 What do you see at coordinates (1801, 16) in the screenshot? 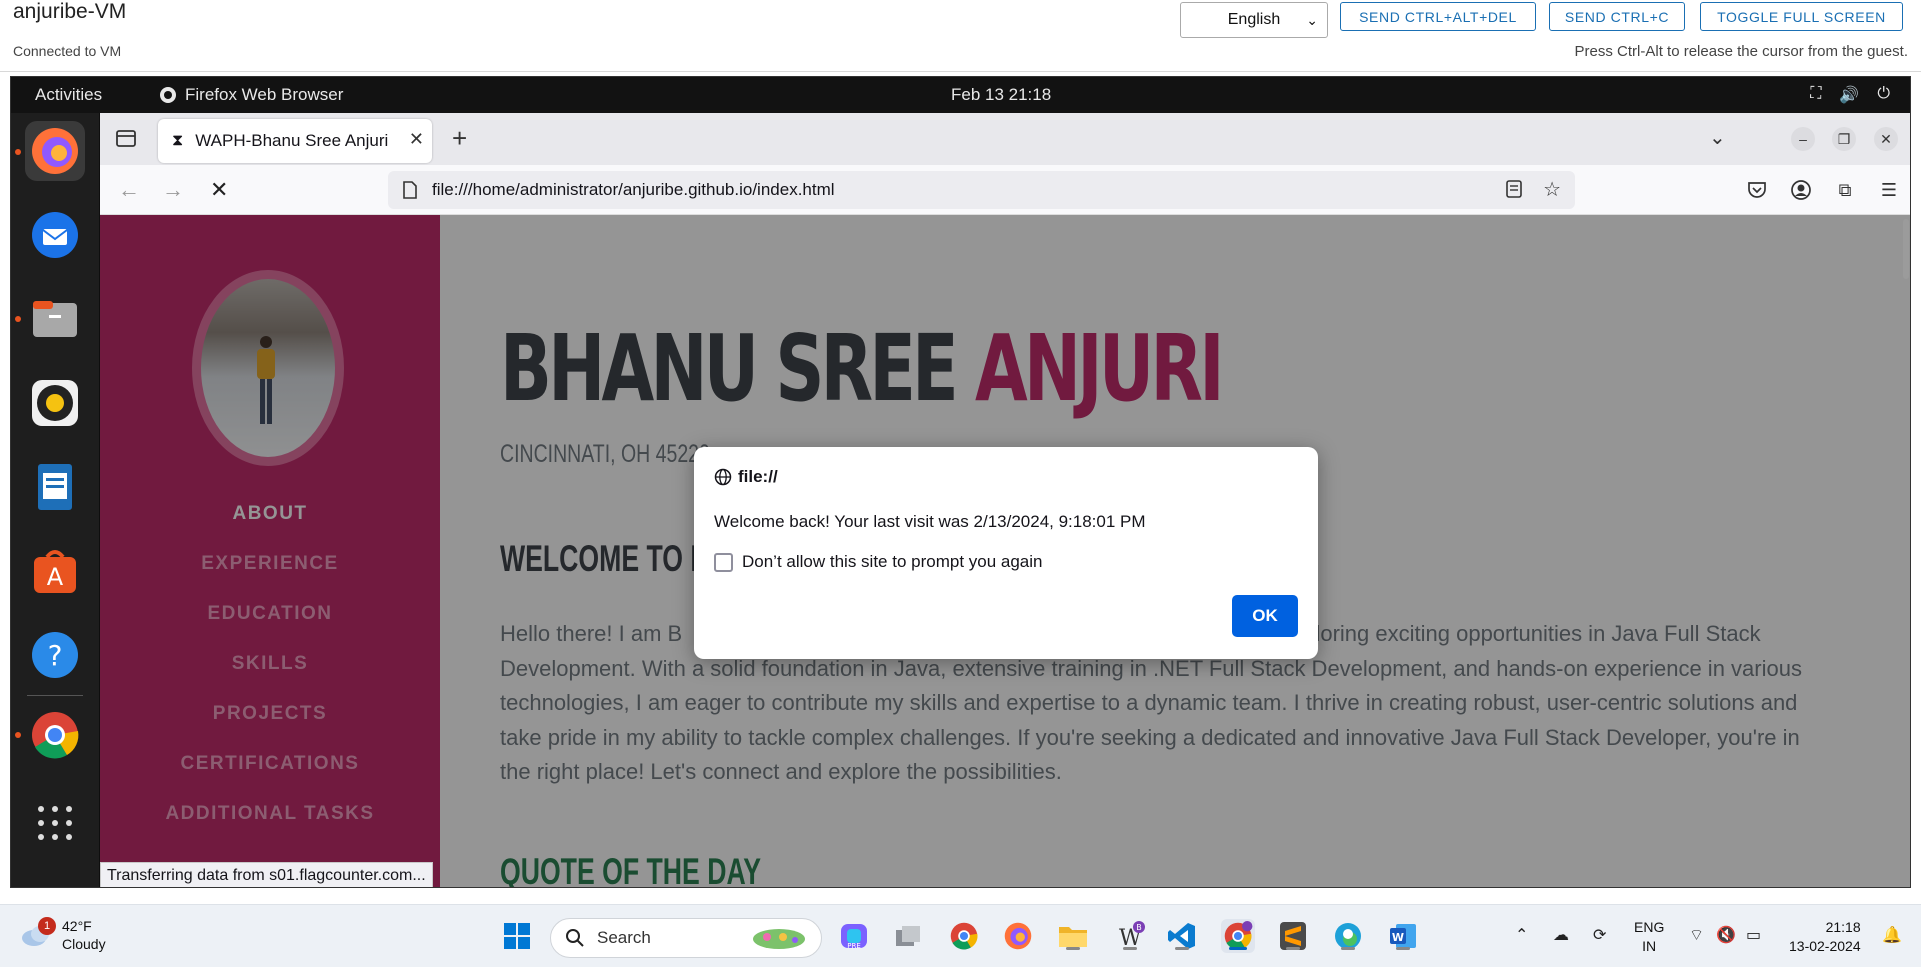
I see `toggle-full-screen-button: TOGGLE FULL SCREEN` at bounding box center [1801, 16].